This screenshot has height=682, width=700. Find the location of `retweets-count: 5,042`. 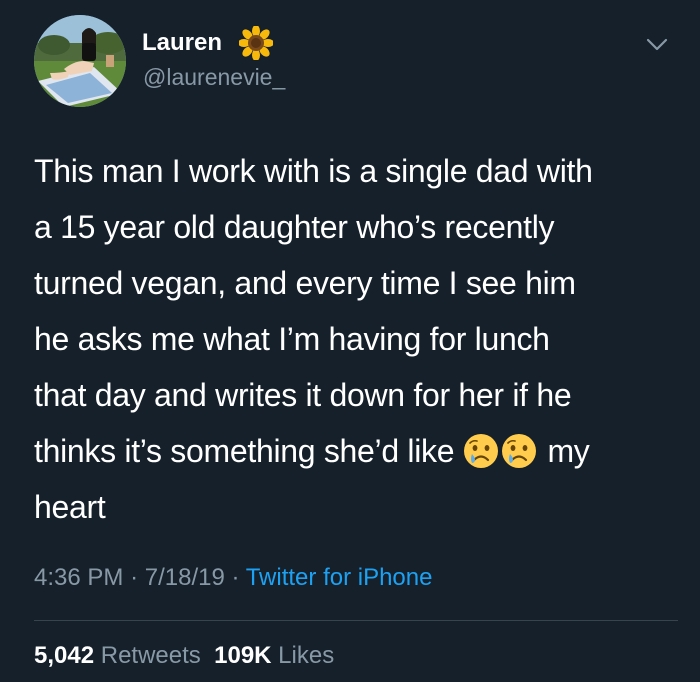

retweets-count: 5,042 is located at coordinates (64, 655).